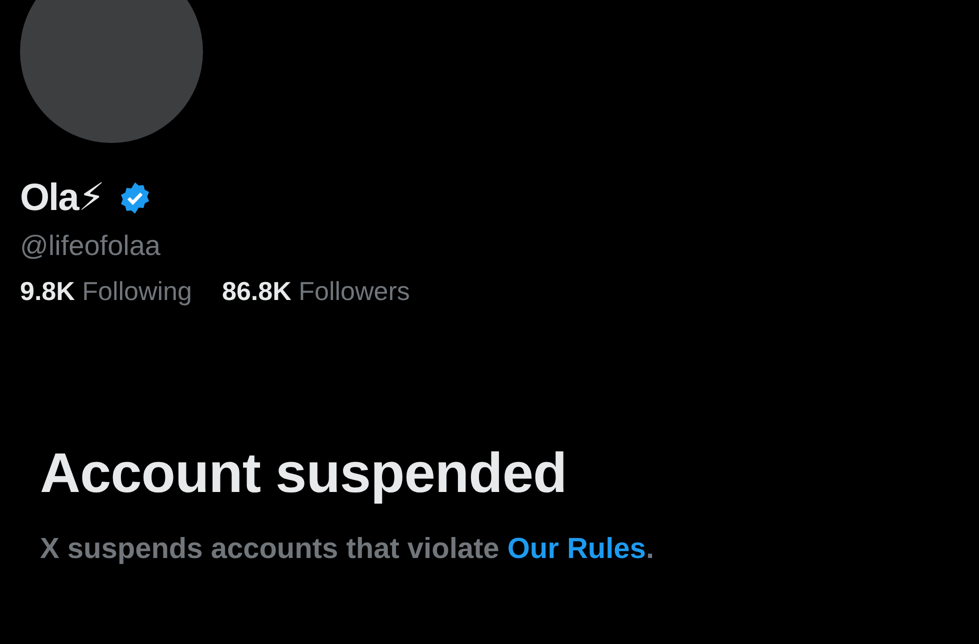 This screenshot has height=644, width=979. What do you see at coordinates (62, 198) in the screenshot?
I see `display-name: Ola⚡` at bounding box center [62, 198].